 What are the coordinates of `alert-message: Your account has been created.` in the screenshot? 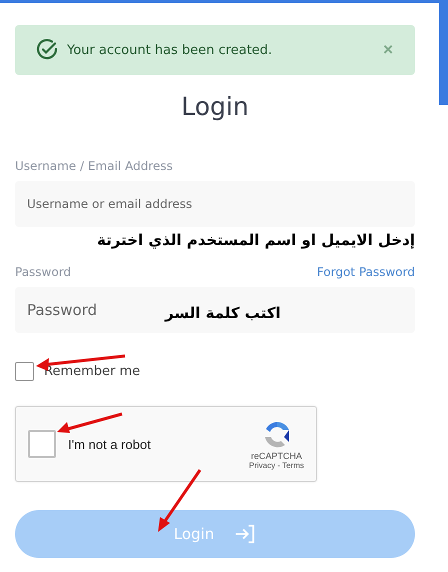 It's located at (170, 50).